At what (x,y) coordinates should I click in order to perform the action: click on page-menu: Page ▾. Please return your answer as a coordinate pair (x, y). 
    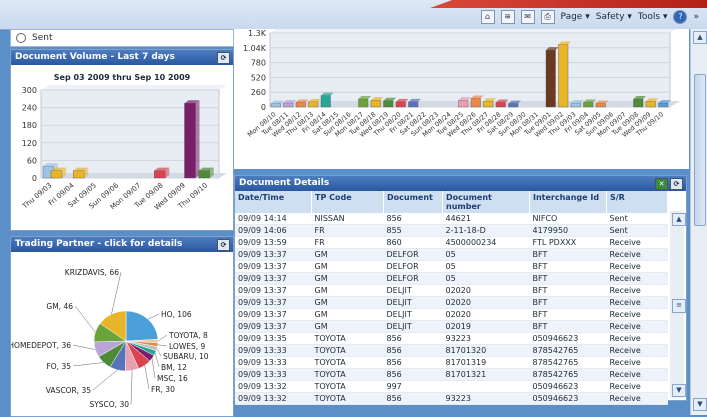
    Looking at the image, I should click on (575, 17).